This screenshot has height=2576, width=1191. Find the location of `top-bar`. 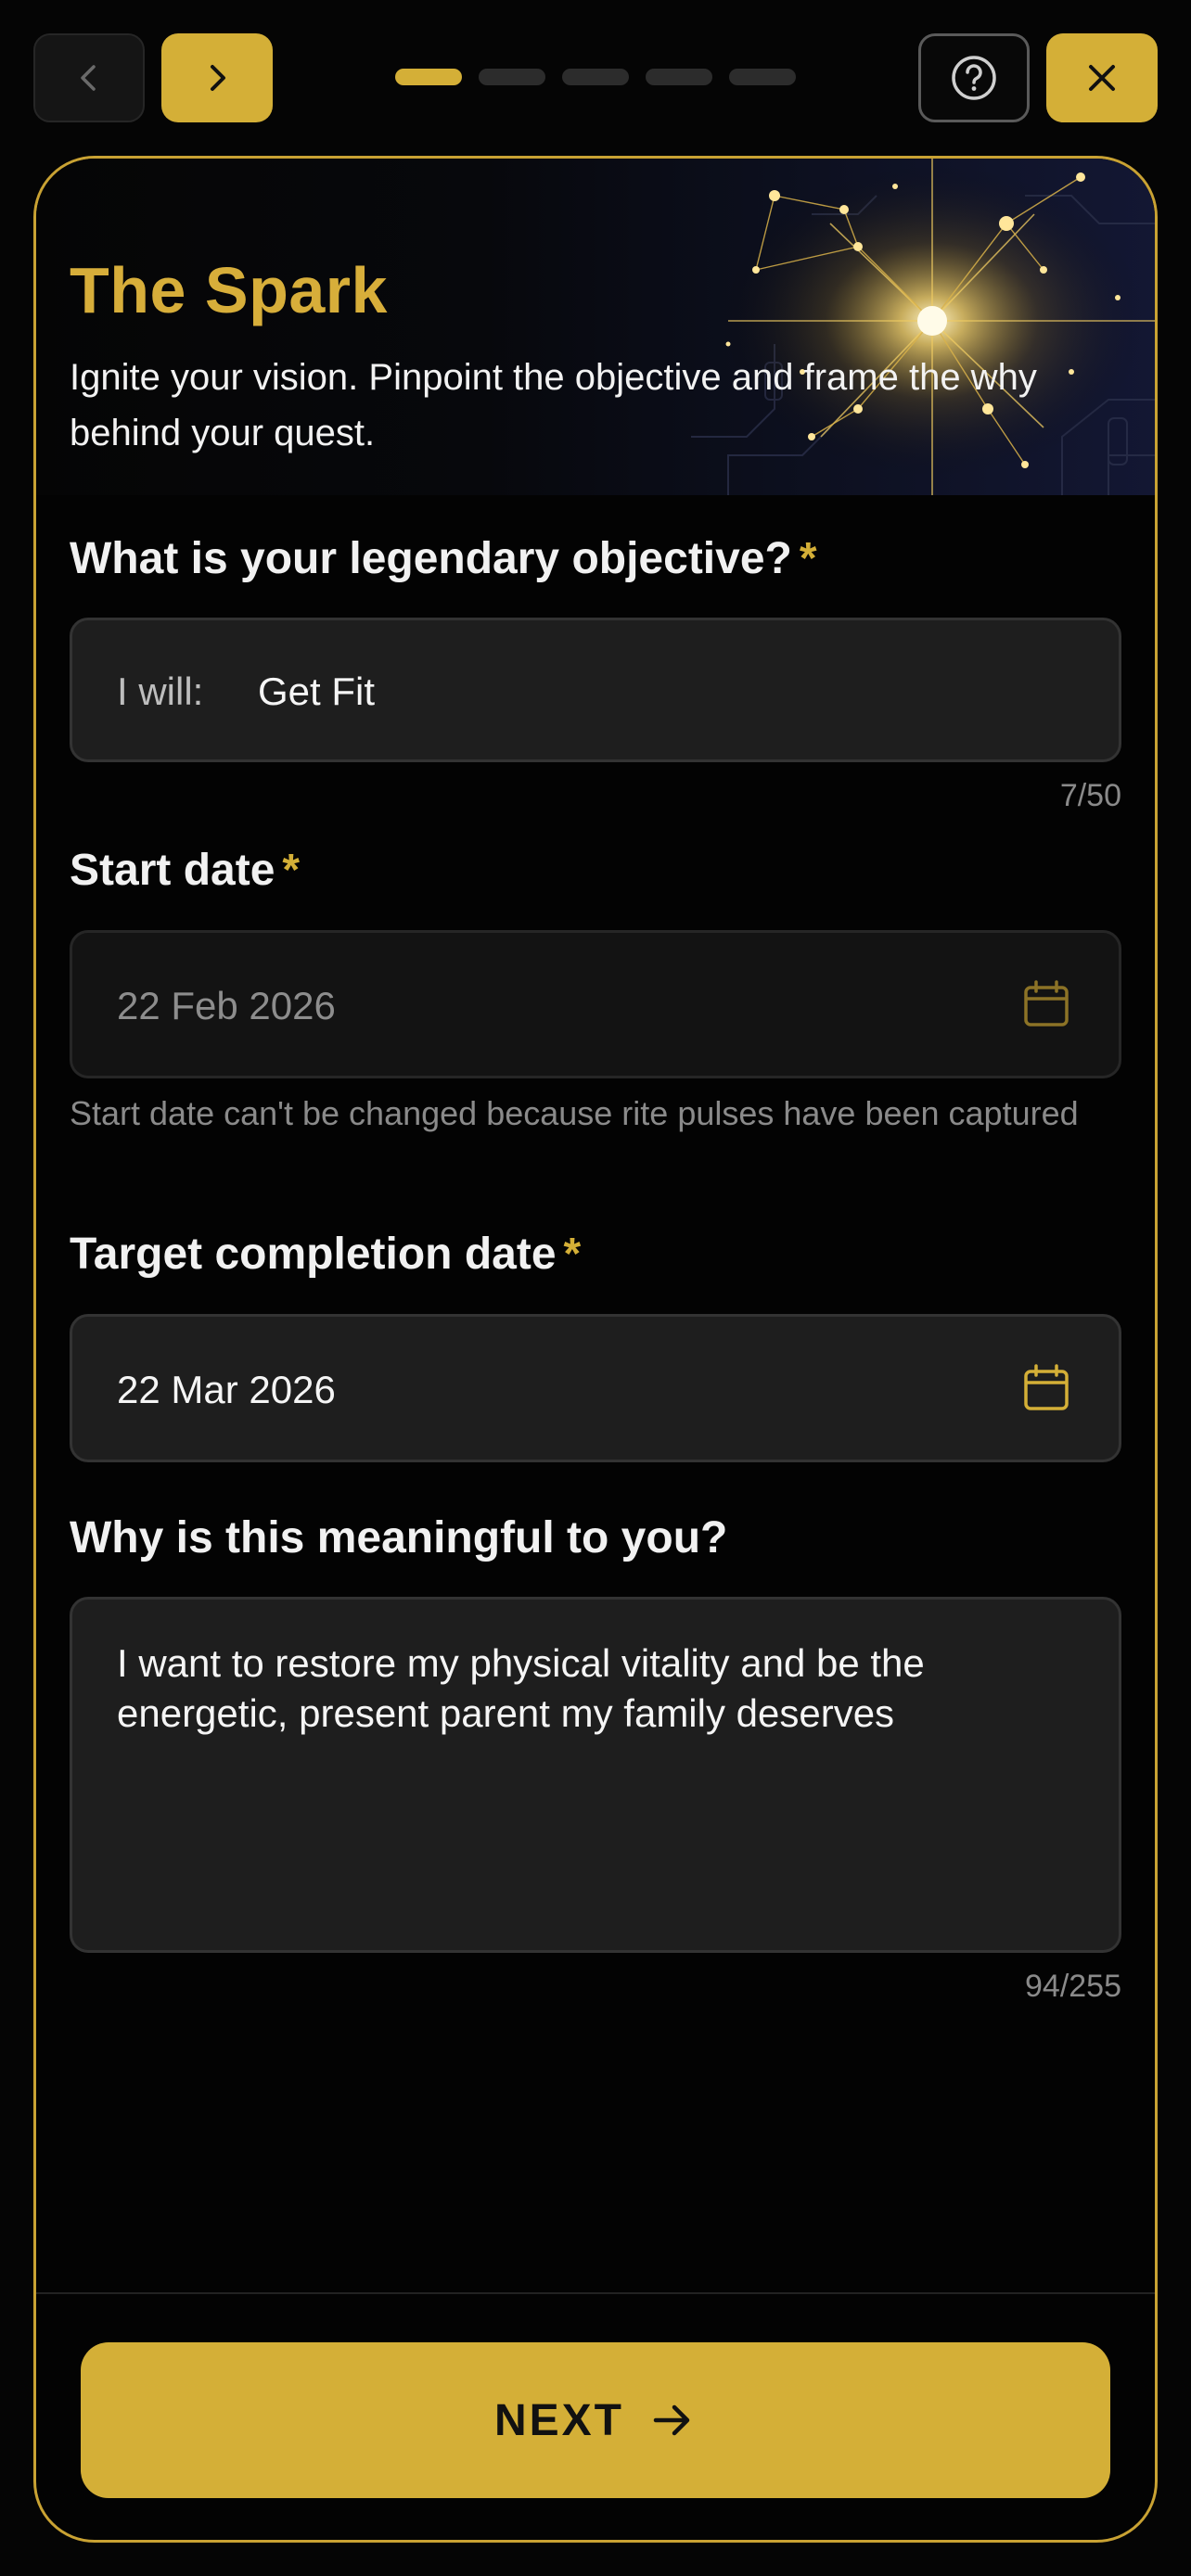

top-bar is located at coordinates (595, 78).